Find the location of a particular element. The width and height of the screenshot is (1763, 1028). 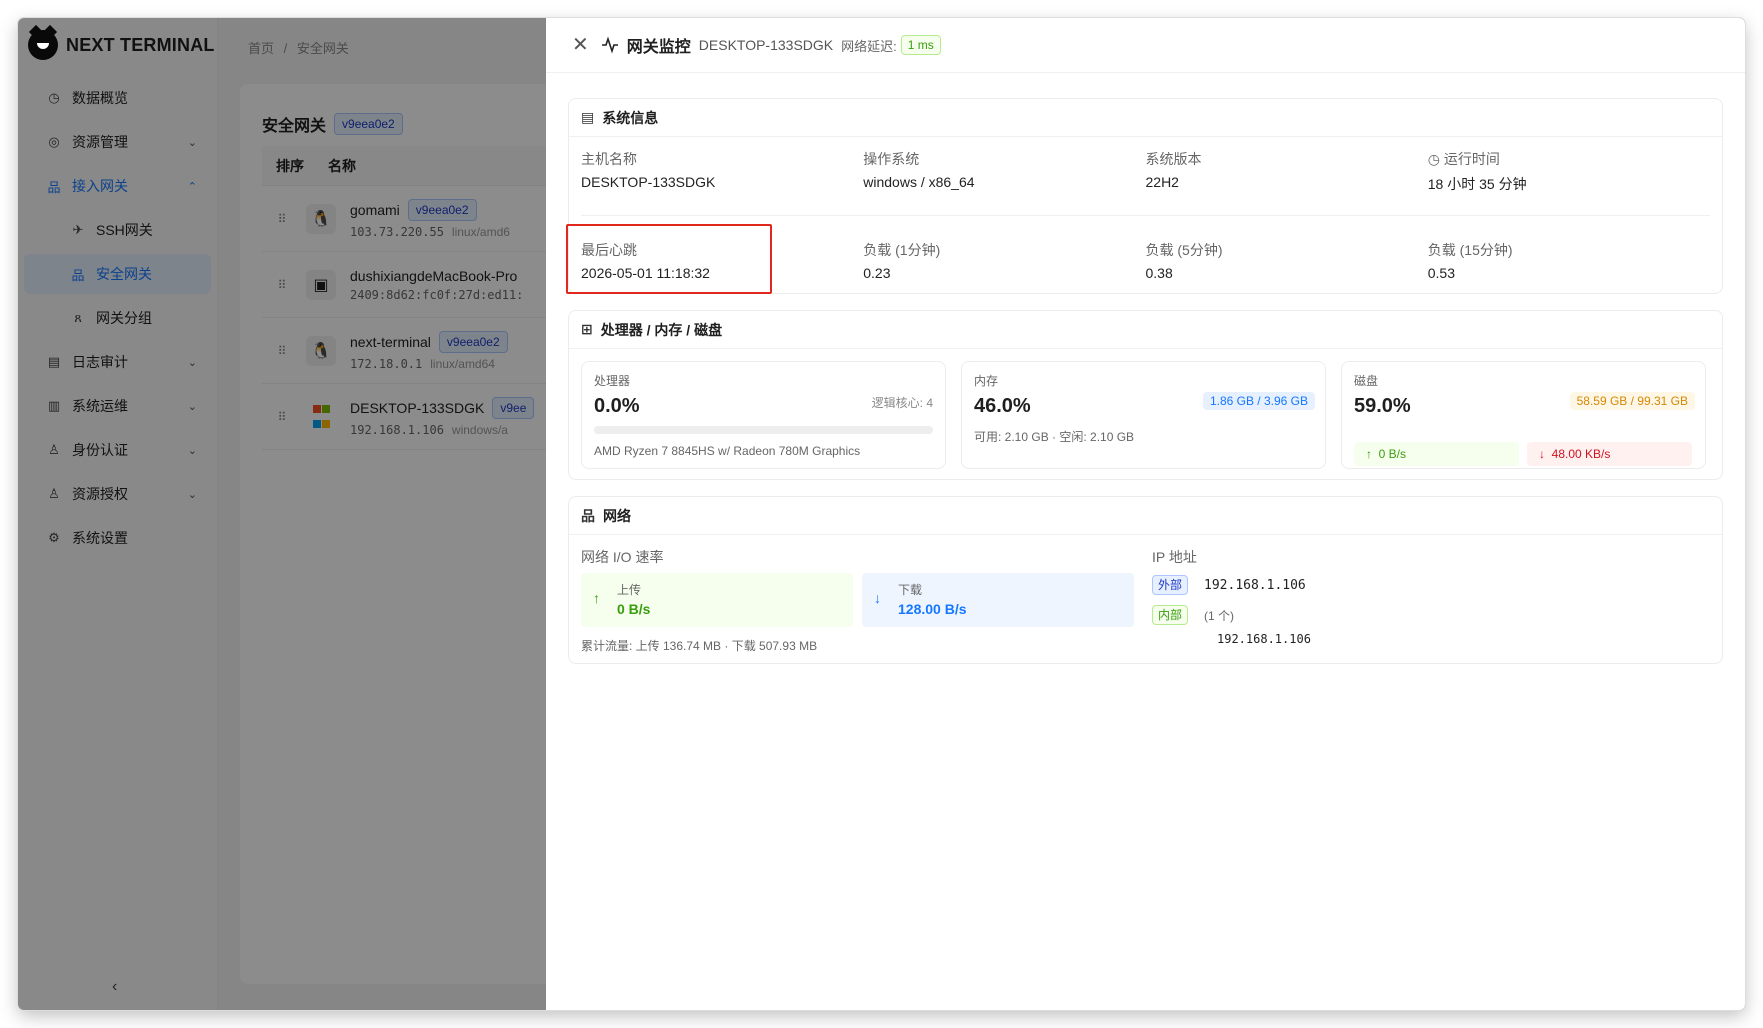

load1-label: 负载 (1分钟) is located at coordinates (902, 250).